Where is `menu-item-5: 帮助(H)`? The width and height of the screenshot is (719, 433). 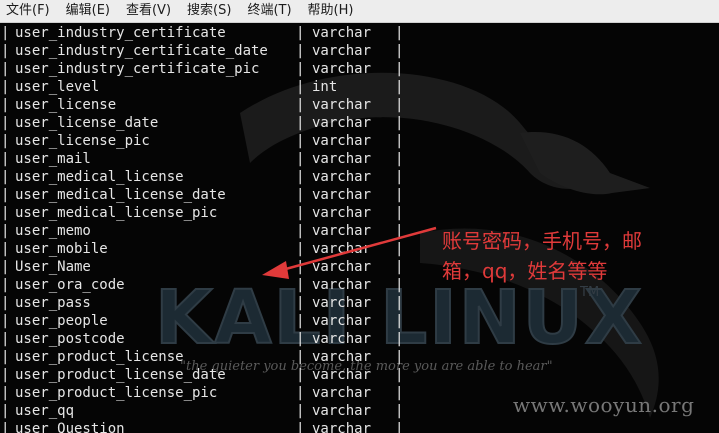 menu-item-5: 帮助(H) is located at coordinates (333, 11).